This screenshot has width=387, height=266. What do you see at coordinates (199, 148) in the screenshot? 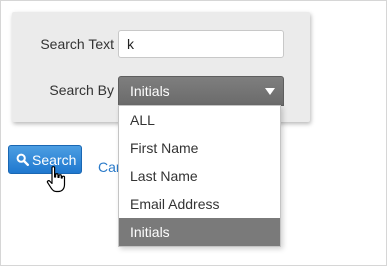
I see `dropdown-option-first-name: First Name` at bounding box center [199, 148].